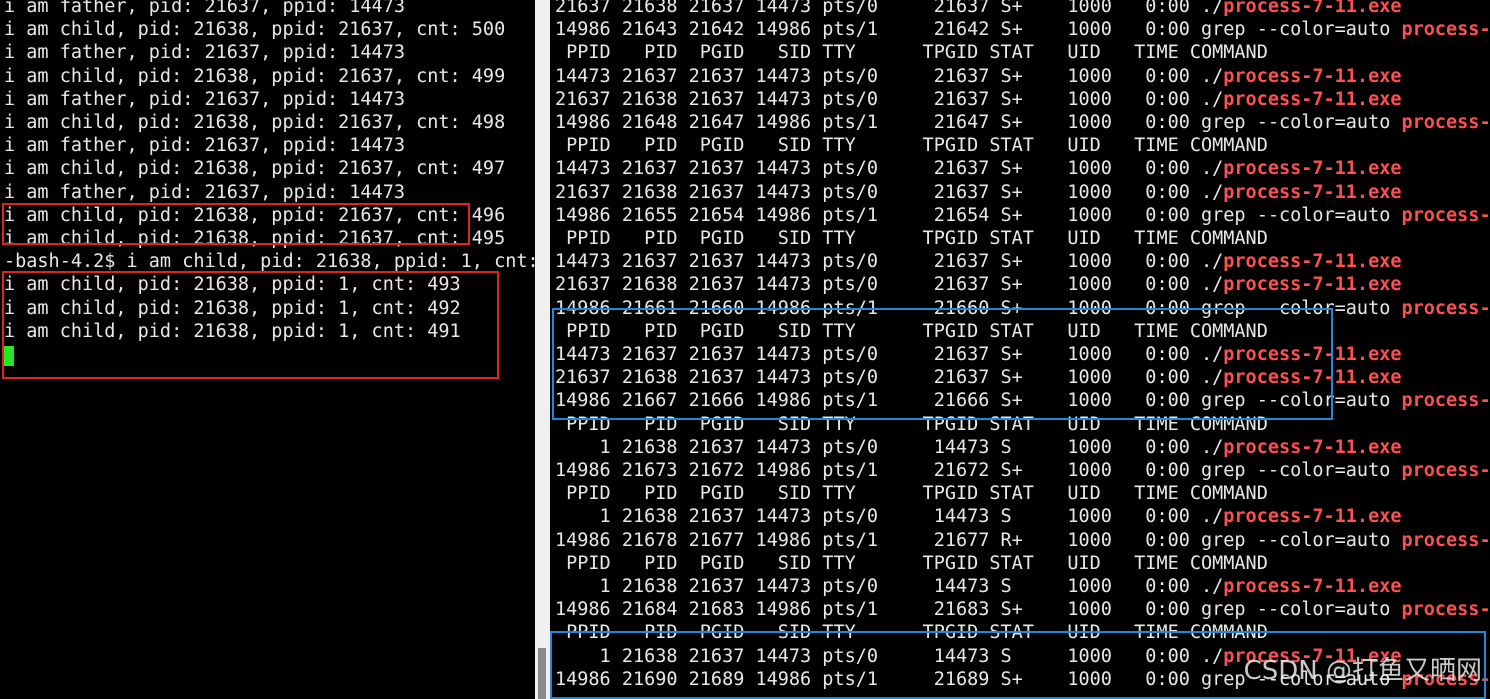 This screenshot has width=1490, height=699. Describe the element at coordinates (9, 356) in the screenshot. I see `terminal-cursor` at that location.